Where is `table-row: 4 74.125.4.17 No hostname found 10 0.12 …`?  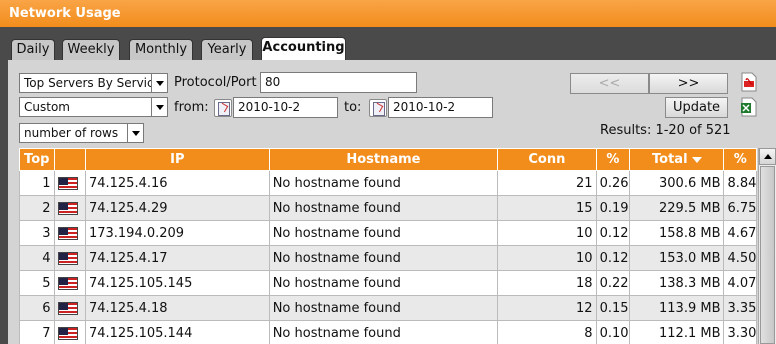
table-row: 4 74.125.4.17 No hostname found 10 0.12 … is located at coordinates (388, 258).